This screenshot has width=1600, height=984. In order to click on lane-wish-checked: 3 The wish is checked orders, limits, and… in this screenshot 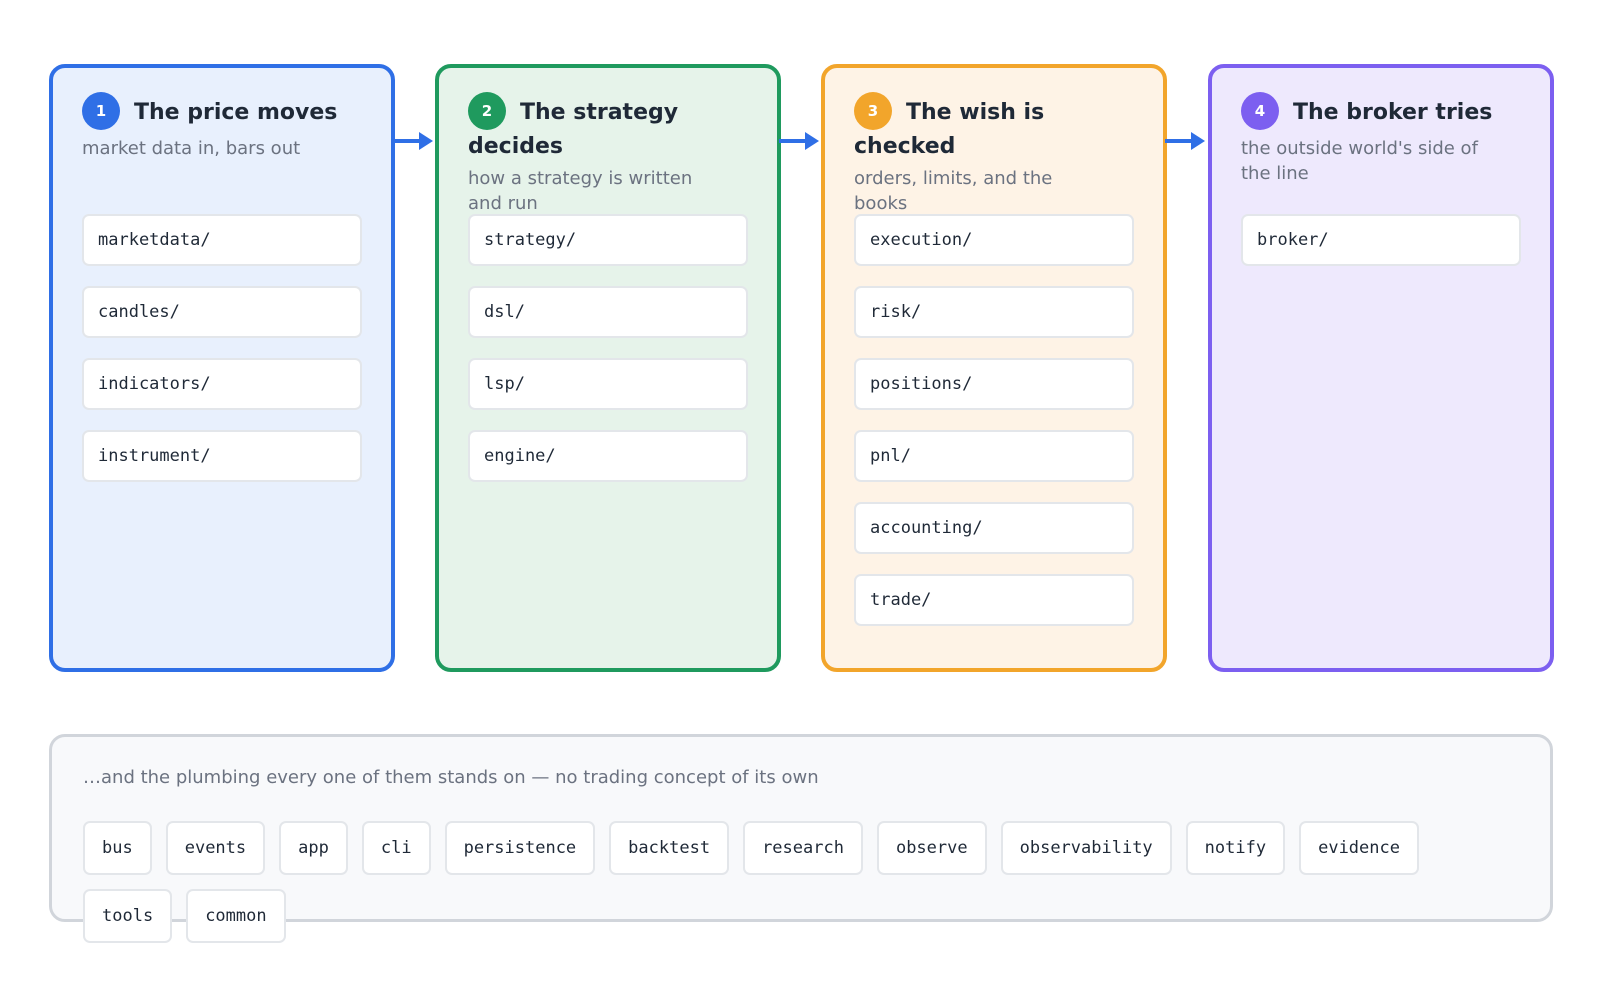, I will do `click(994, 368)`.